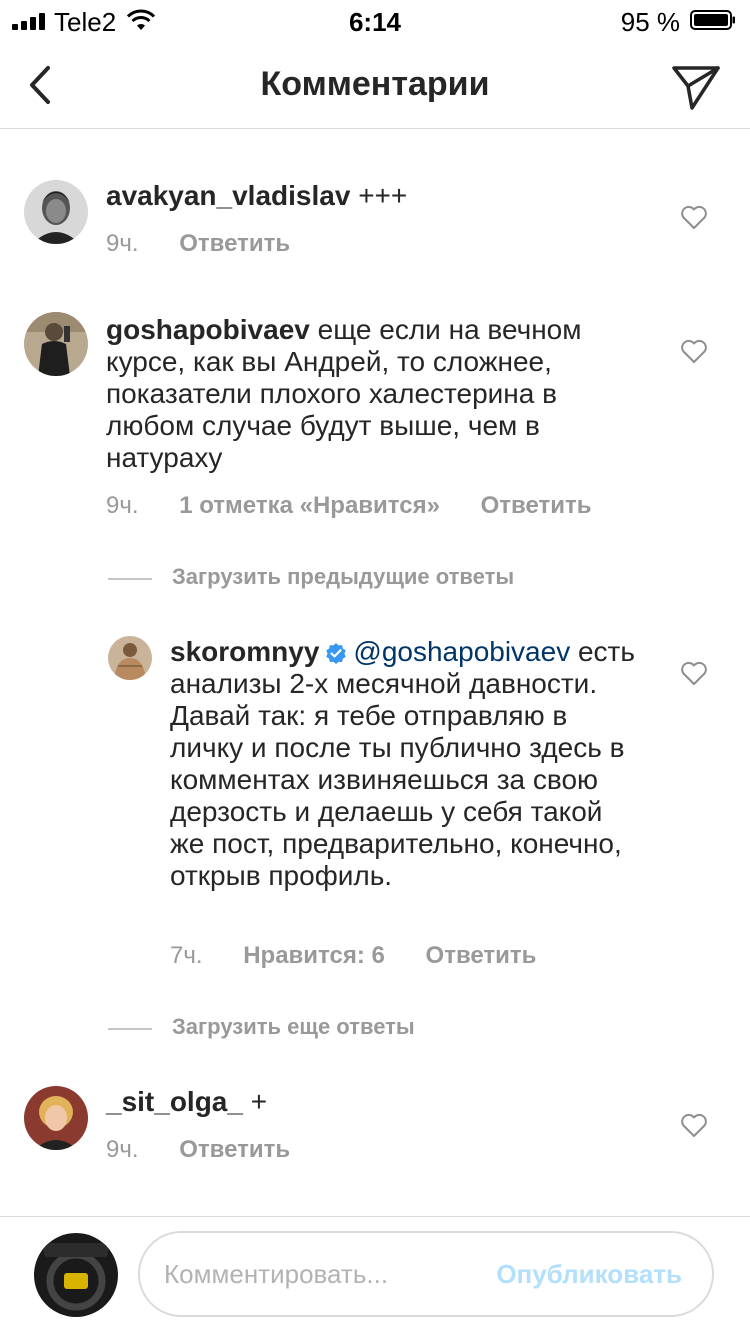 The image size is (750, 1335). What do you see at coordinates (375, 1126) in the screenshot?
I see `comment-item: _sit_olga_ + 9ч. Ответить` at bounding box center [375, 1126].